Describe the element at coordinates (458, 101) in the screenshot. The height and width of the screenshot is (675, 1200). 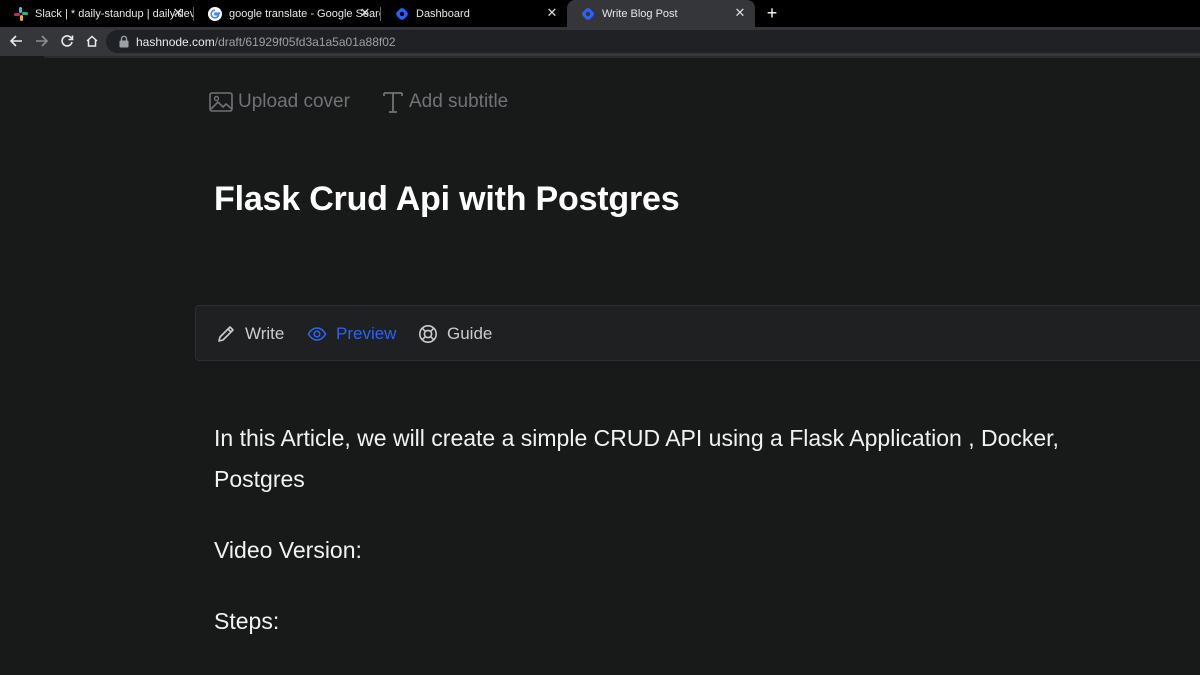
I see `add-subtitle-label: Add subtitle` at that location.